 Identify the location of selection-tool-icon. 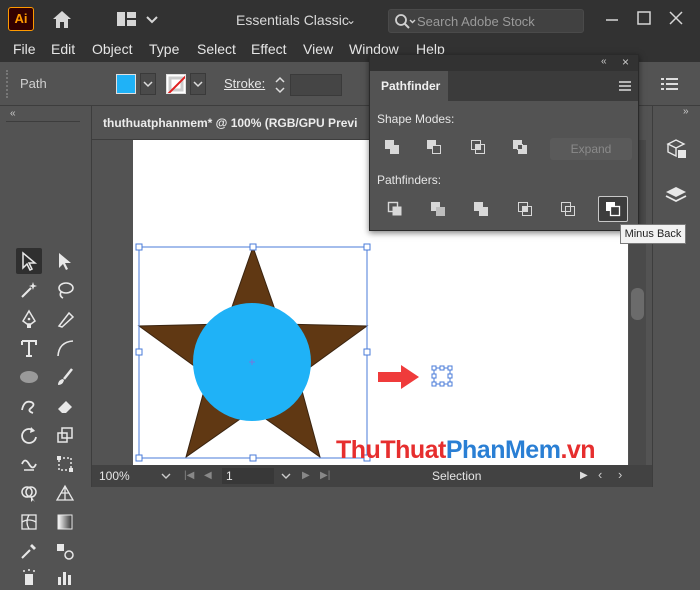
(29, 261).